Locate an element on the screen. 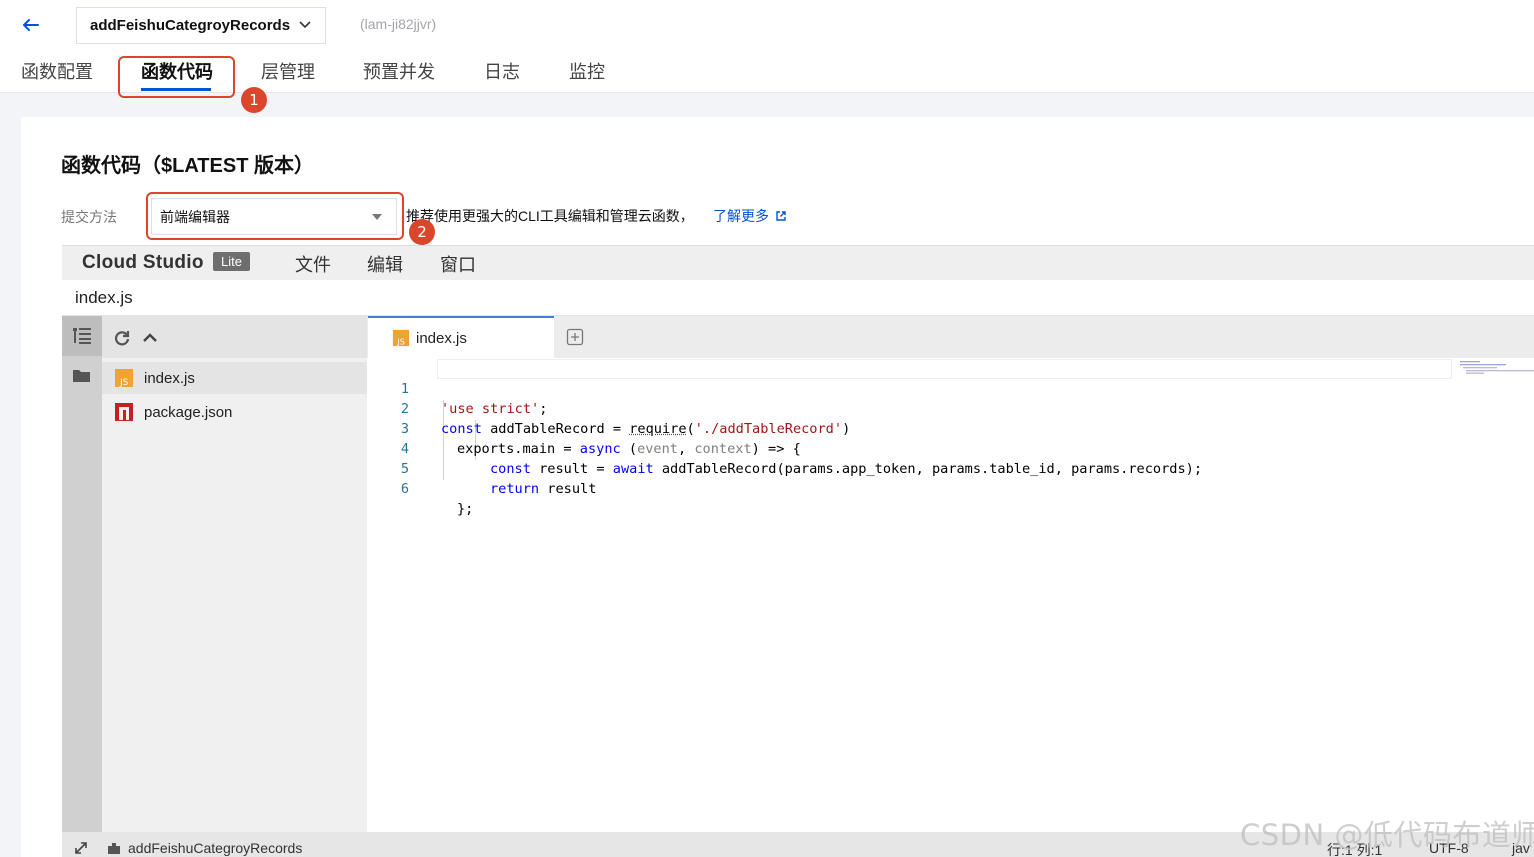 Image resolution: width=1534 pixels, height=857 pixels. submit-method-value: 前端编辑器 is located at coordinates (195, 216).